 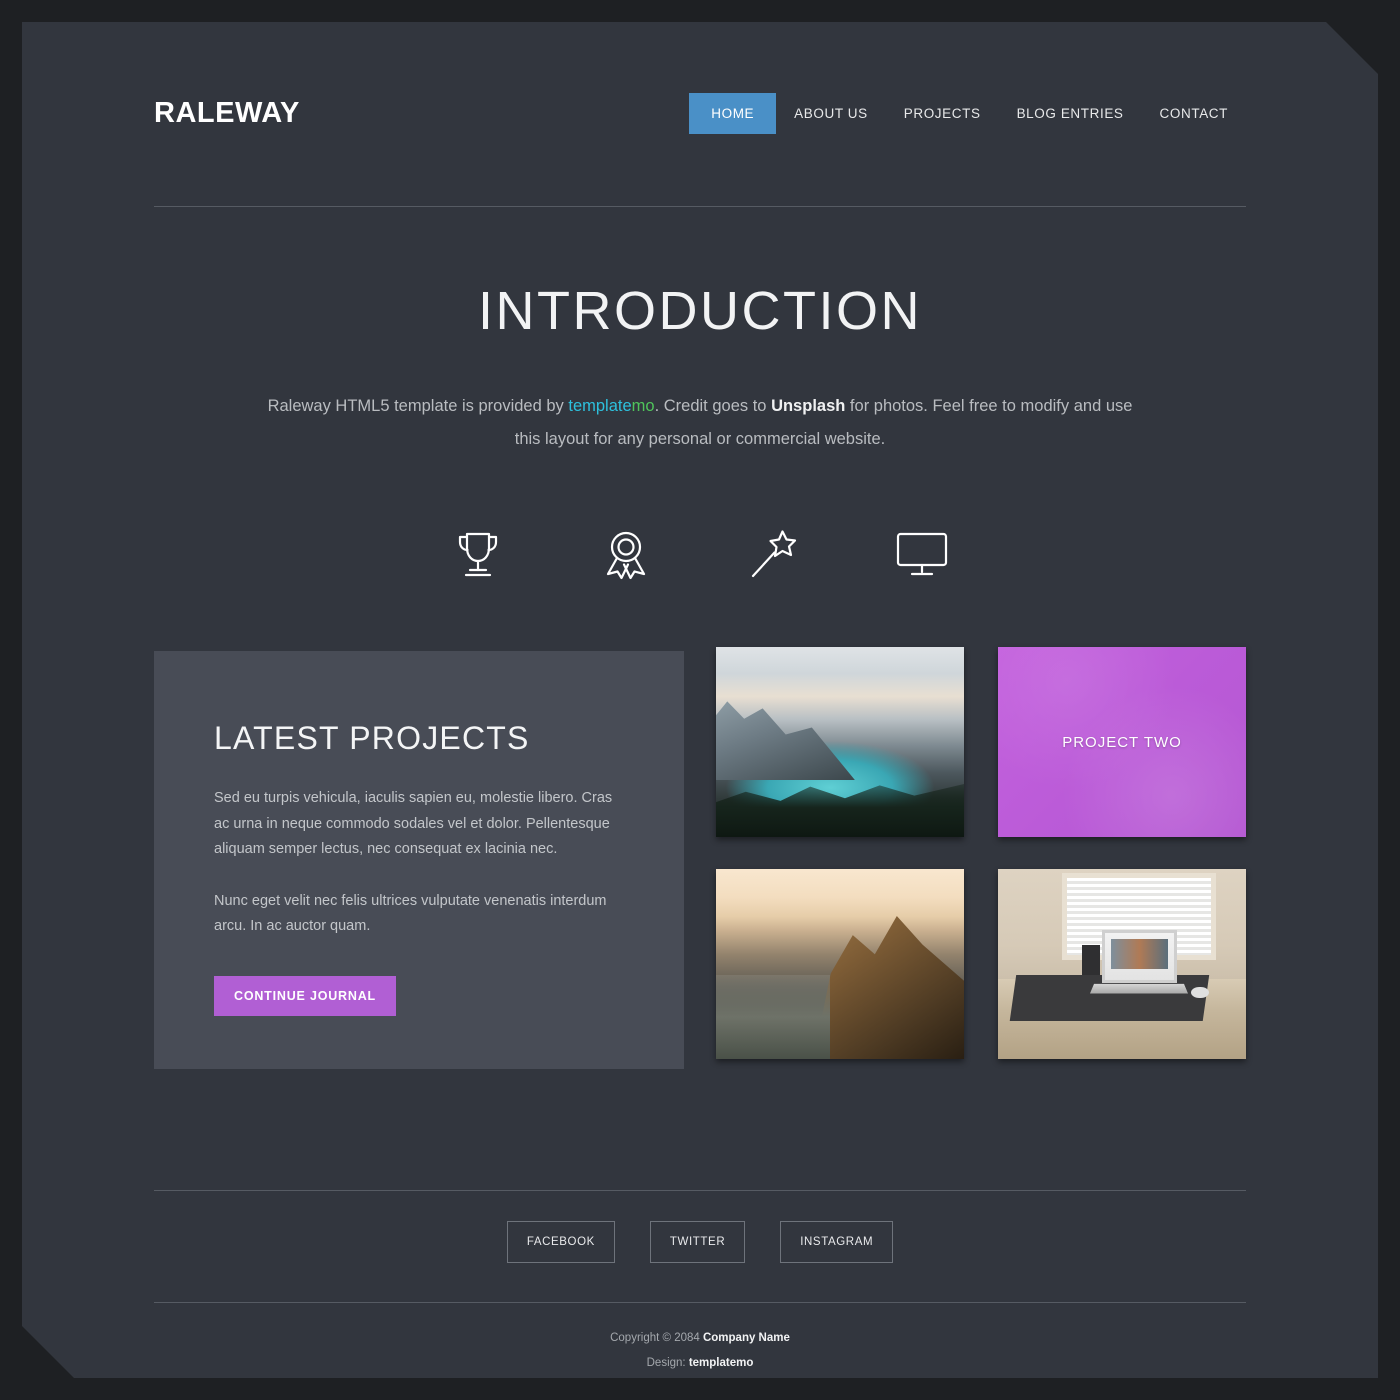 I want to click on project-four-thumb, so click(x=1122, y=964).